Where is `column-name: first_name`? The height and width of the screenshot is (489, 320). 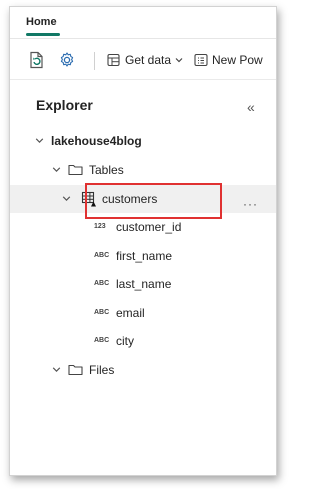
column-name: first_name is located at coordinates (144, 256).